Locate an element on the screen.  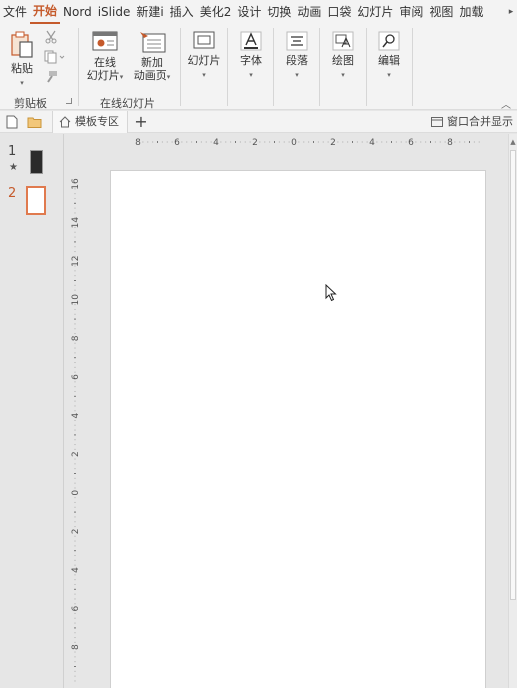
window-merge-button: 窗口合并显示 is located at coordinates (472, 122).